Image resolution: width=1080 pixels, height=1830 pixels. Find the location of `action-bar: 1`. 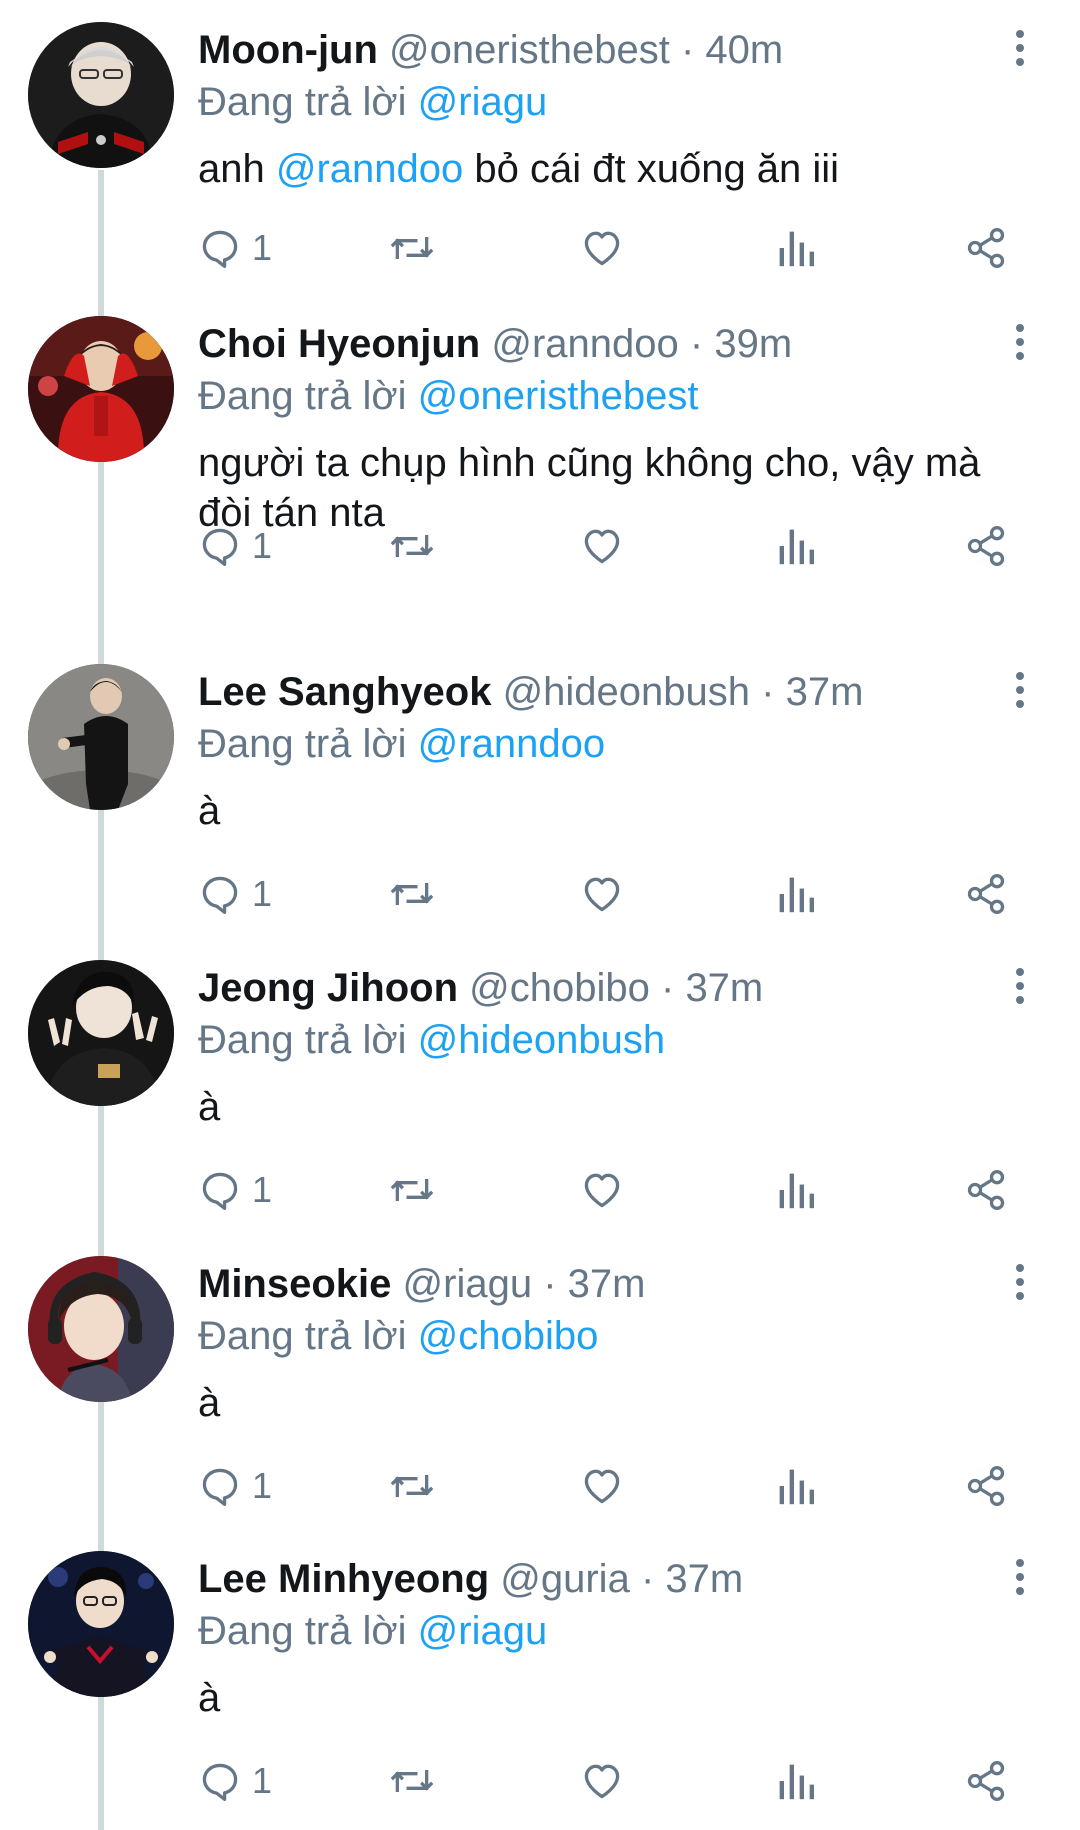

action-bar: 1 is located at coordinates (540, 546).